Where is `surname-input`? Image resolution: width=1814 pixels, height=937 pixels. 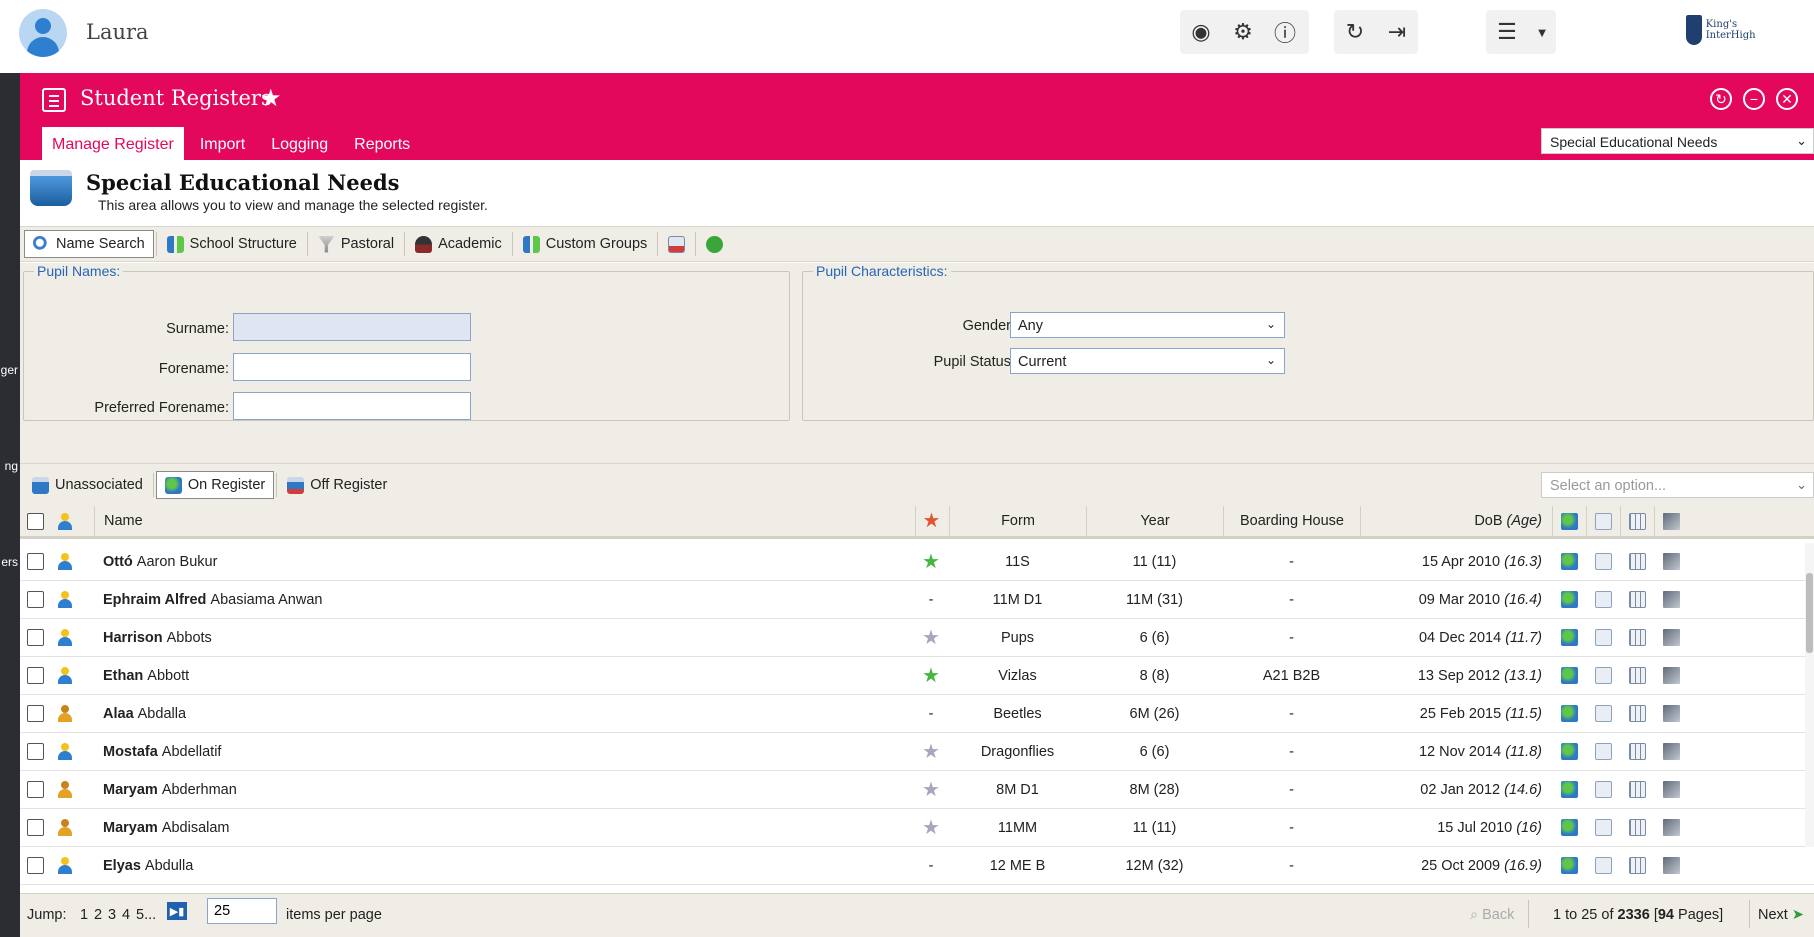 surname-input is located at coordinates (352, 327).